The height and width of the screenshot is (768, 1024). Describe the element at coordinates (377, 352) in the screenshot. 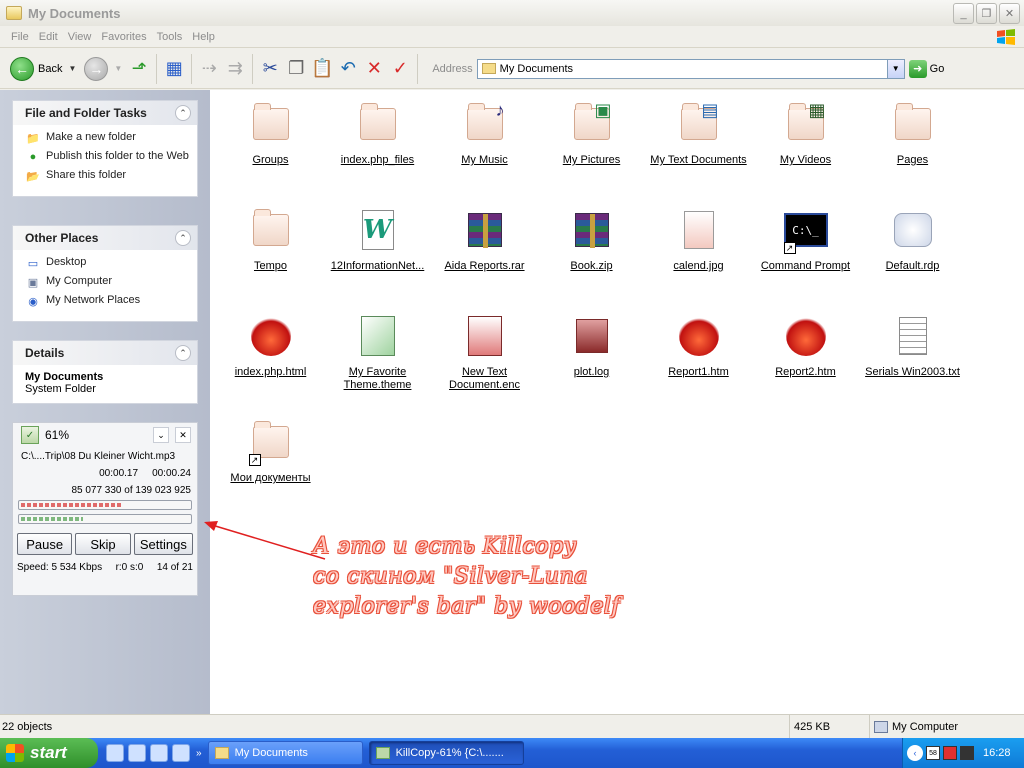

I see `file-item: My Favorite Theme.theme` at that location.